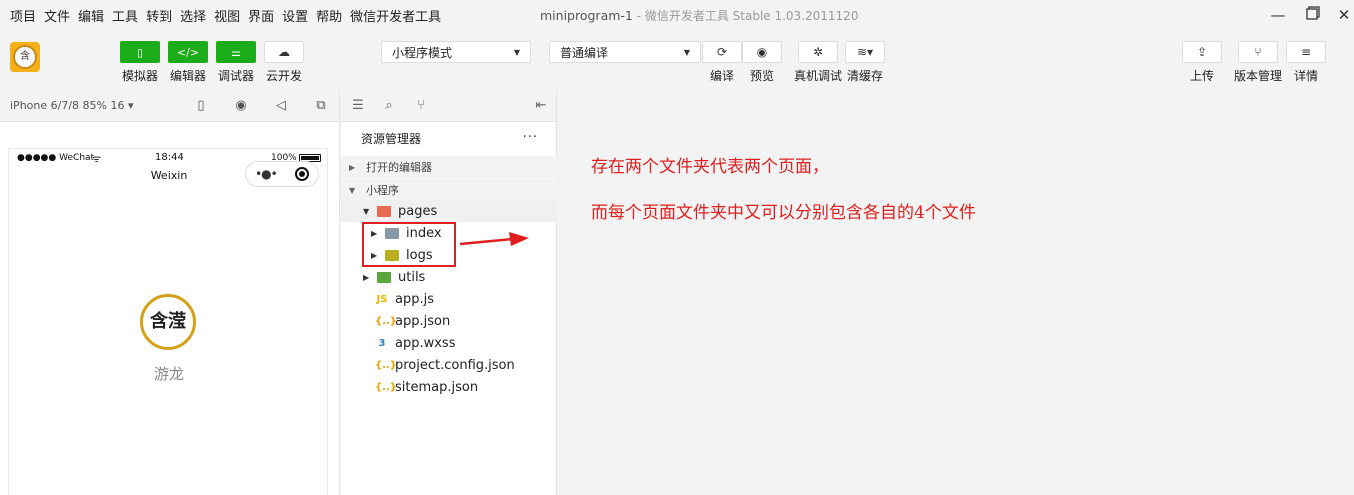 The height and width of the screenshot is (495, 1354). What do you see at coordinates (449, 211) in the screenshot?
I see `tree-item-pages: ▼ pages` at bounding box center [449, 211].